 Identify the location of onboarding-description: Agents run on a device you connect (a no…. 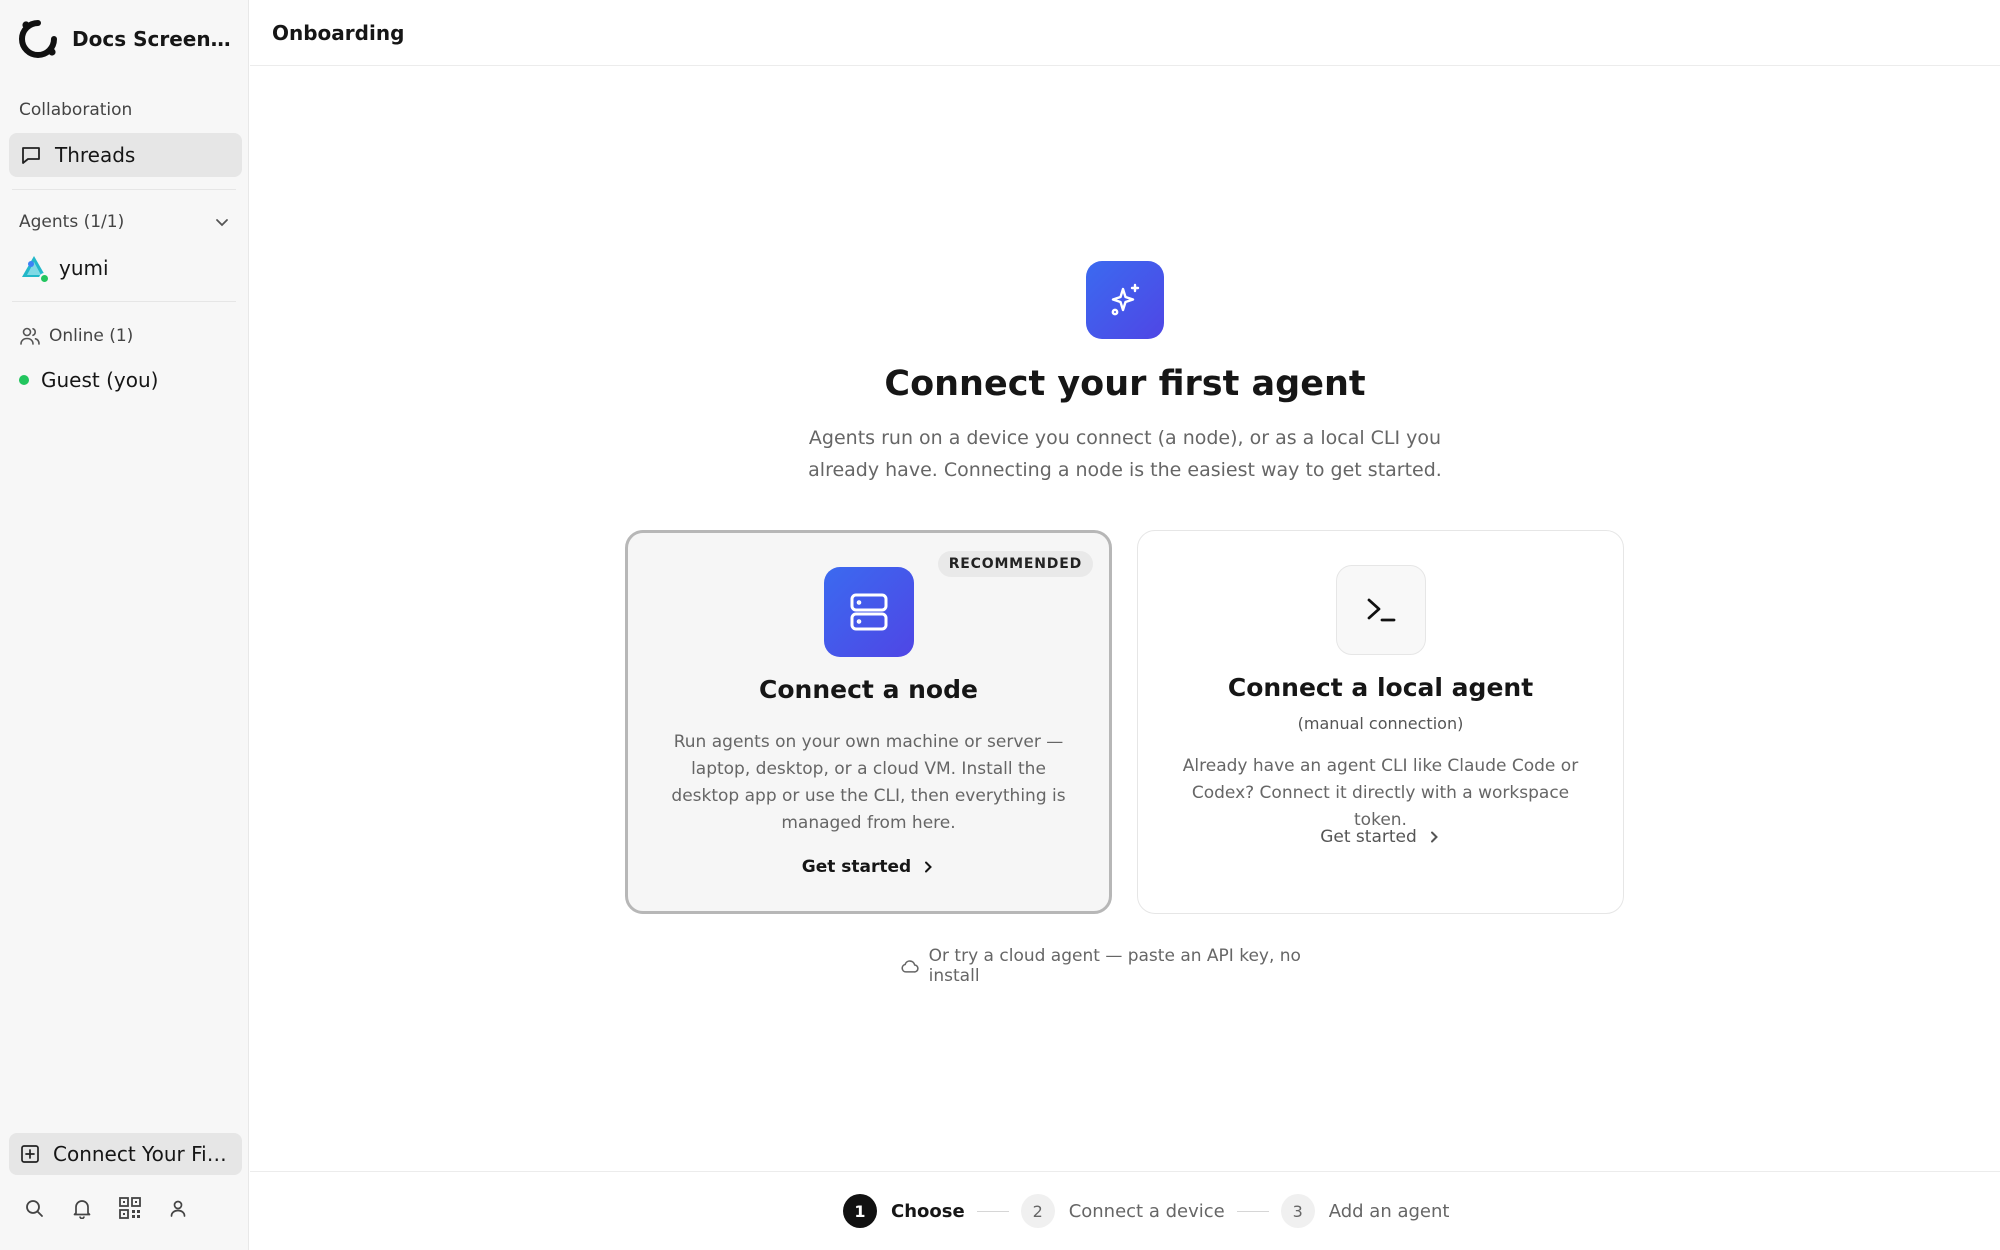
(1125, 454).